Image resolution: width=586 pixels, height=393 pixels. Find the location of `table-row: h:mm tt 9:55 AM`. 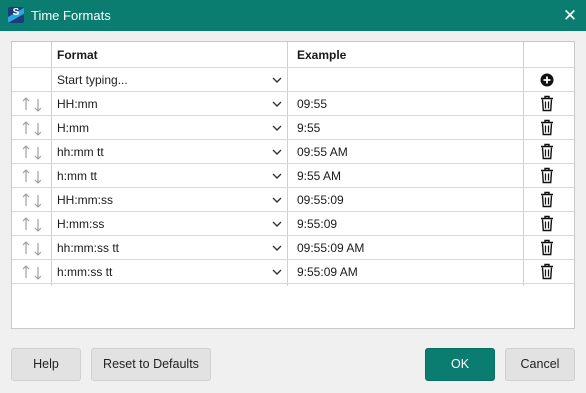

table-row: h:mm tt 9:55 AM is located at coordinates (293, 176).